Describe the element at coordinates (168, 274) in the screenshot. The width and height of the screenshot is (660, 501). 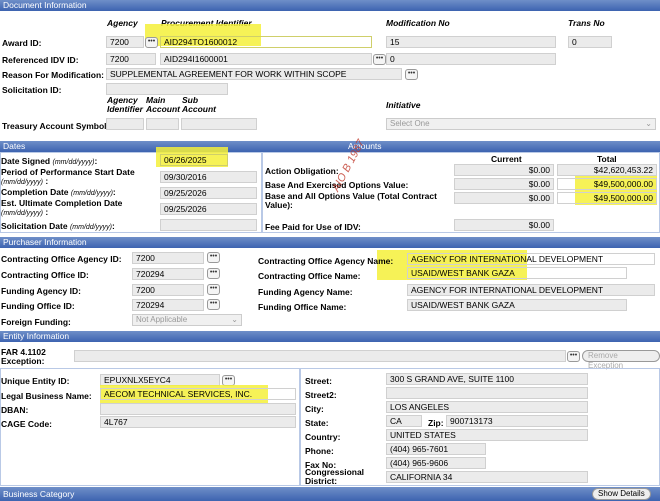
I see `co-id-field: 720294` at that location.